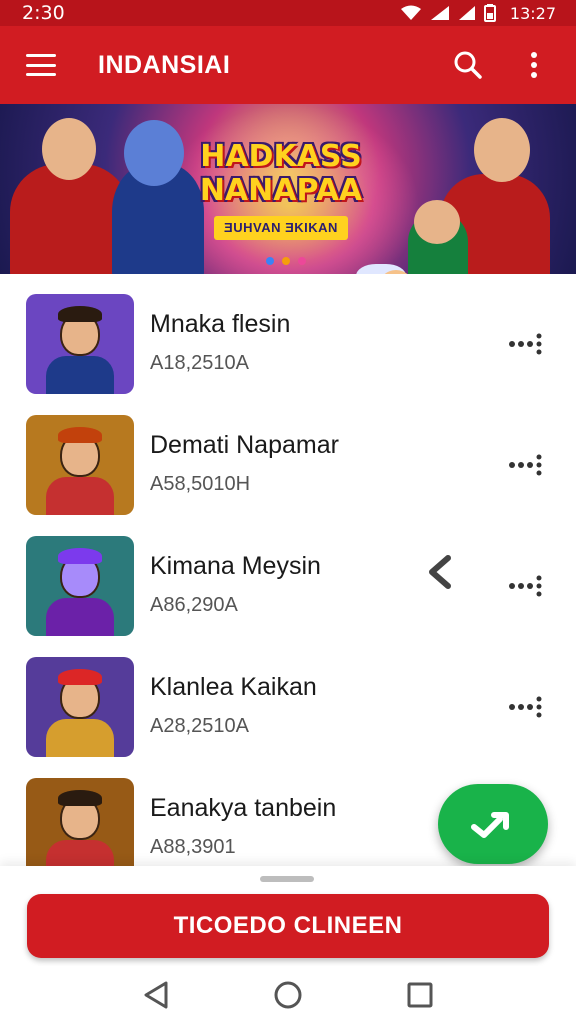  I want to click on banner-pagination, so click(286, 261).